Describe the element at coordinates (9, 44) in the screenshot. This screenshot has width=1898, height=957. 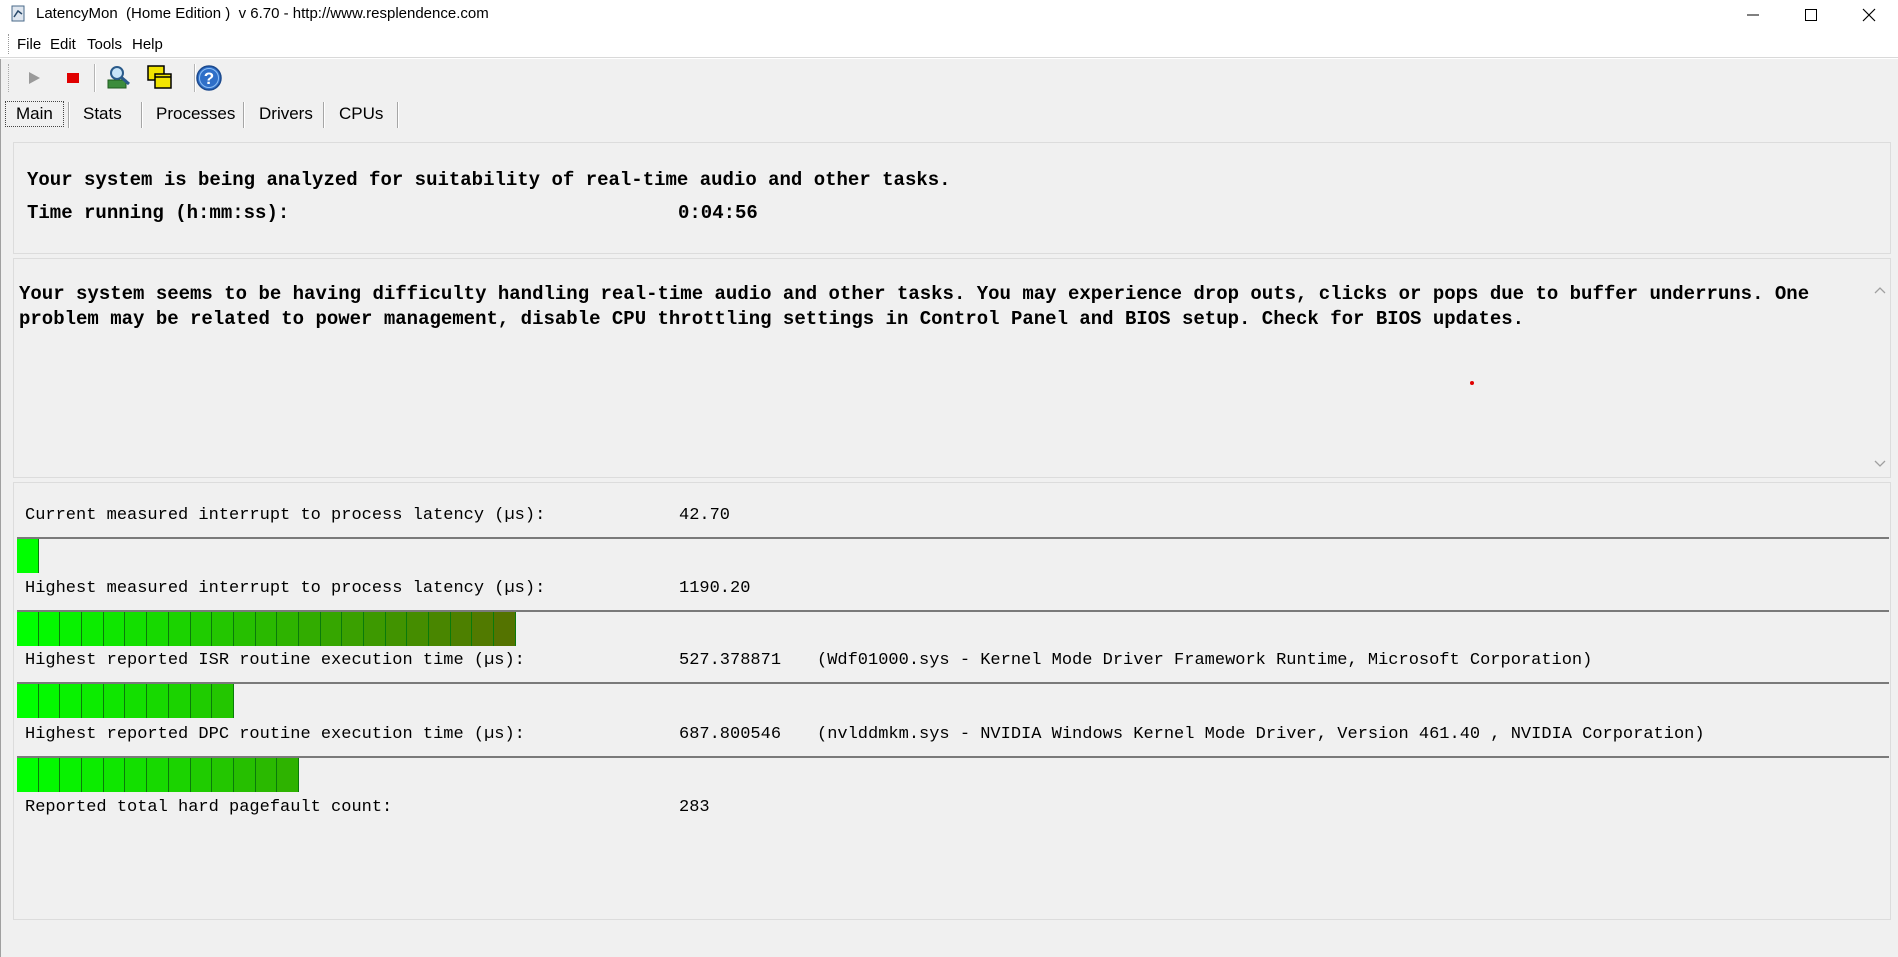
I see `menu-grip` at that location.